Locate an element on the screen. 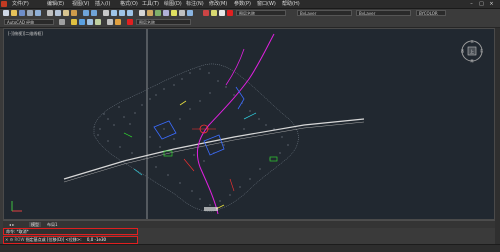 The width and height of the screenshot is (500, 252). main-road is located at coordinates (214, 149).